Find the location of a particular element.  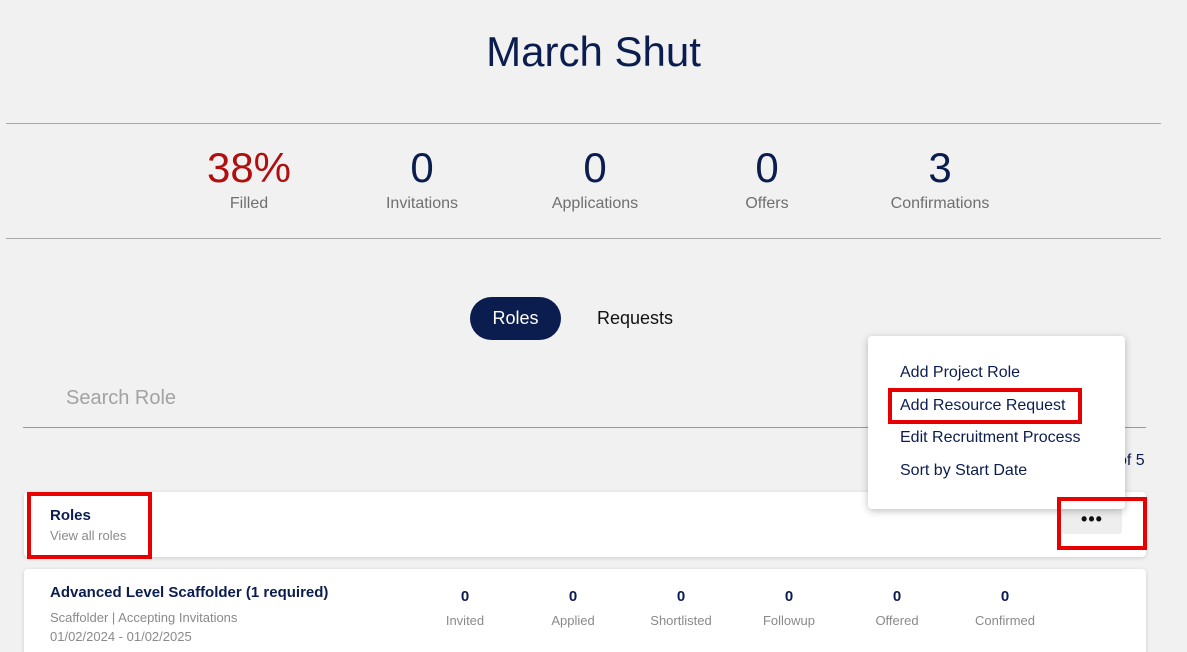

stat-value: 38% is located at coordinates (249, 167).